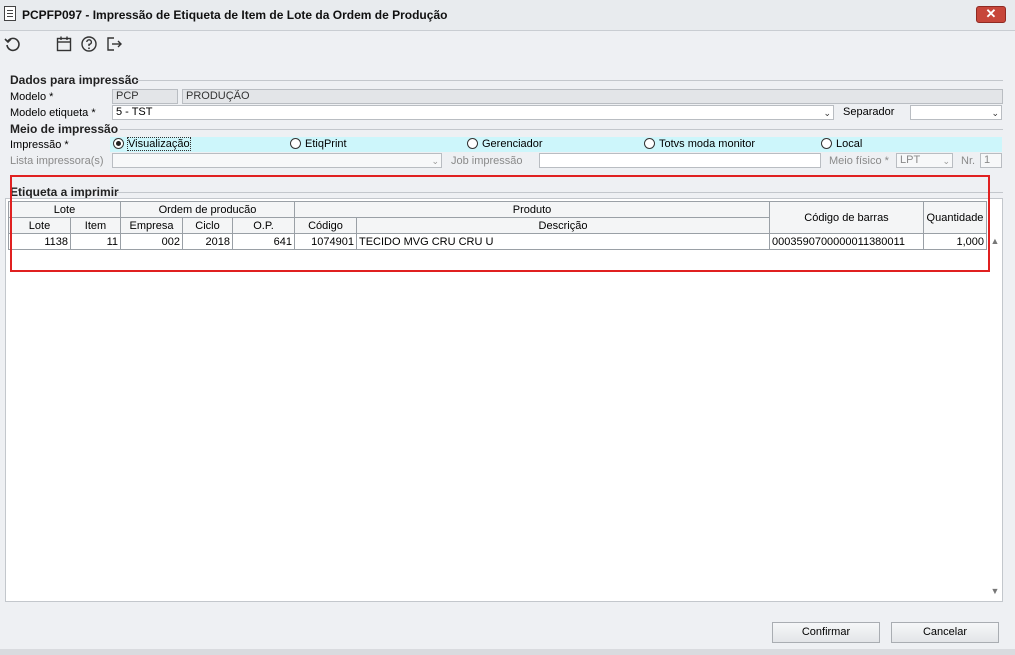  Describe the element at coordinates (118, 143) in the screenshot. I see `radio-selected-icon` at that location.